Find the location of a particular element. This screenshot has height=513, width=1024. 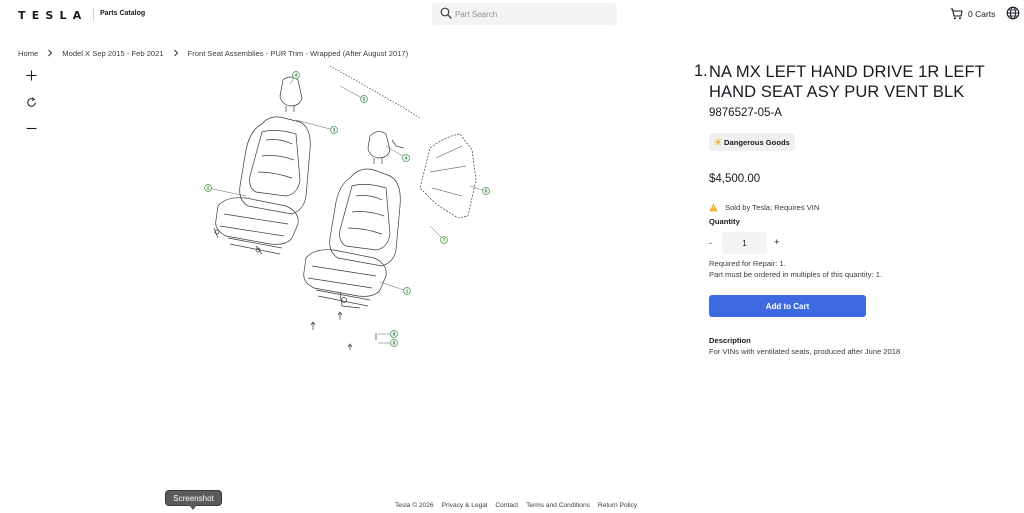

footer-privacy-link: Privacy & Legal is located at coordinates (465, 505).